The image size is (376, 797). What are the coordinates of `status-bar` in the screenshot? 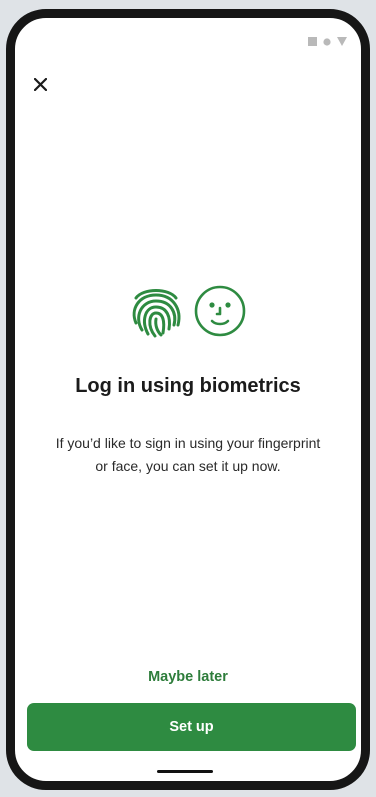 It's located at (327, 42).